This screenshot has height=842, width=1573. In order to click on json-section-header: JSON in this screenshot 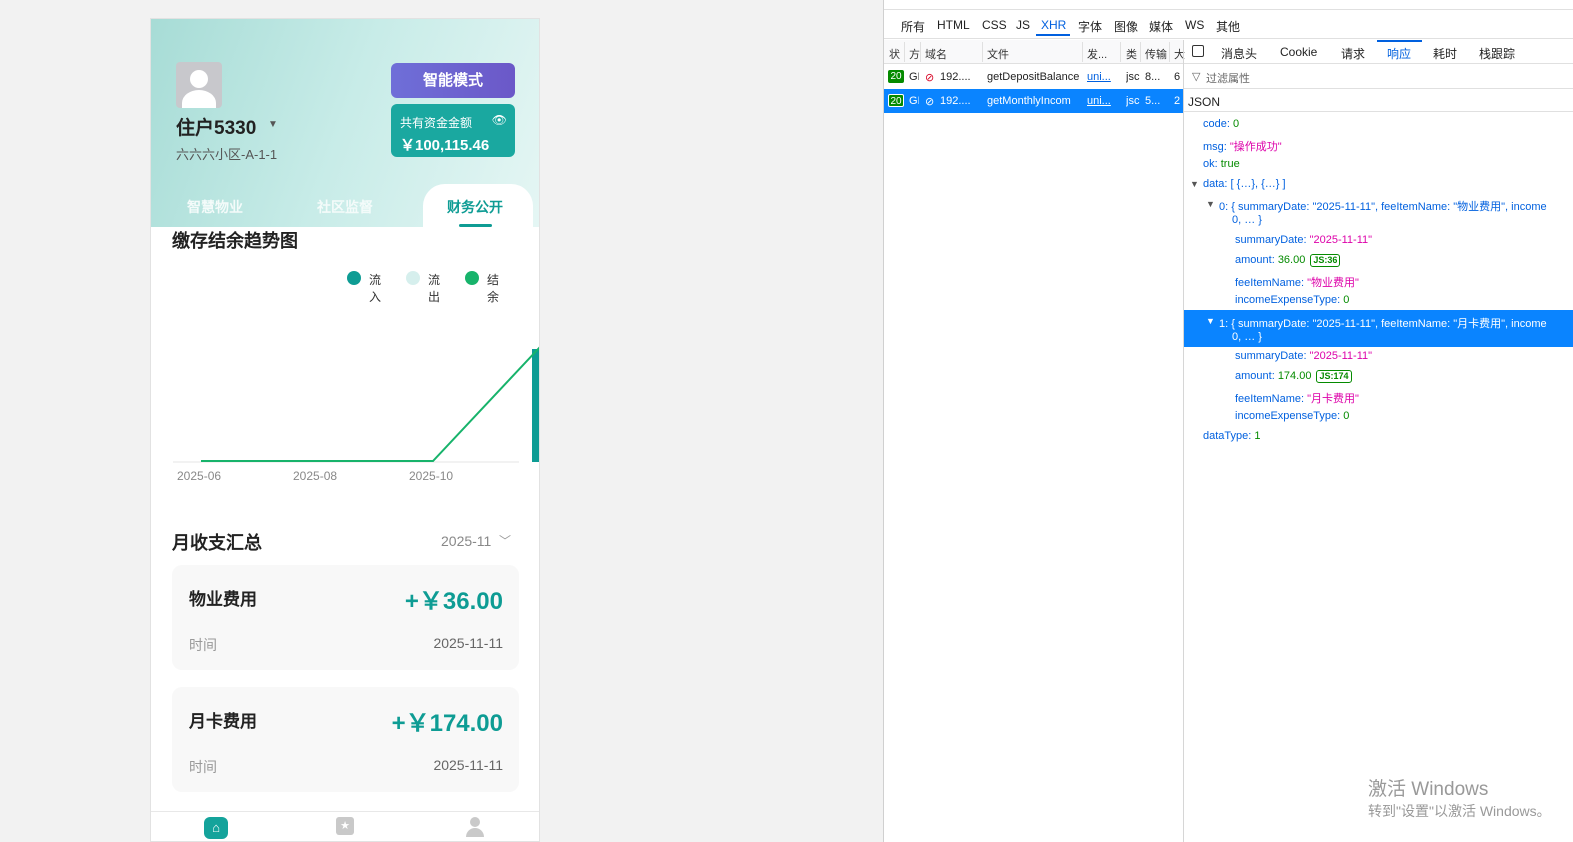, I will do `click(1378, 101)`.